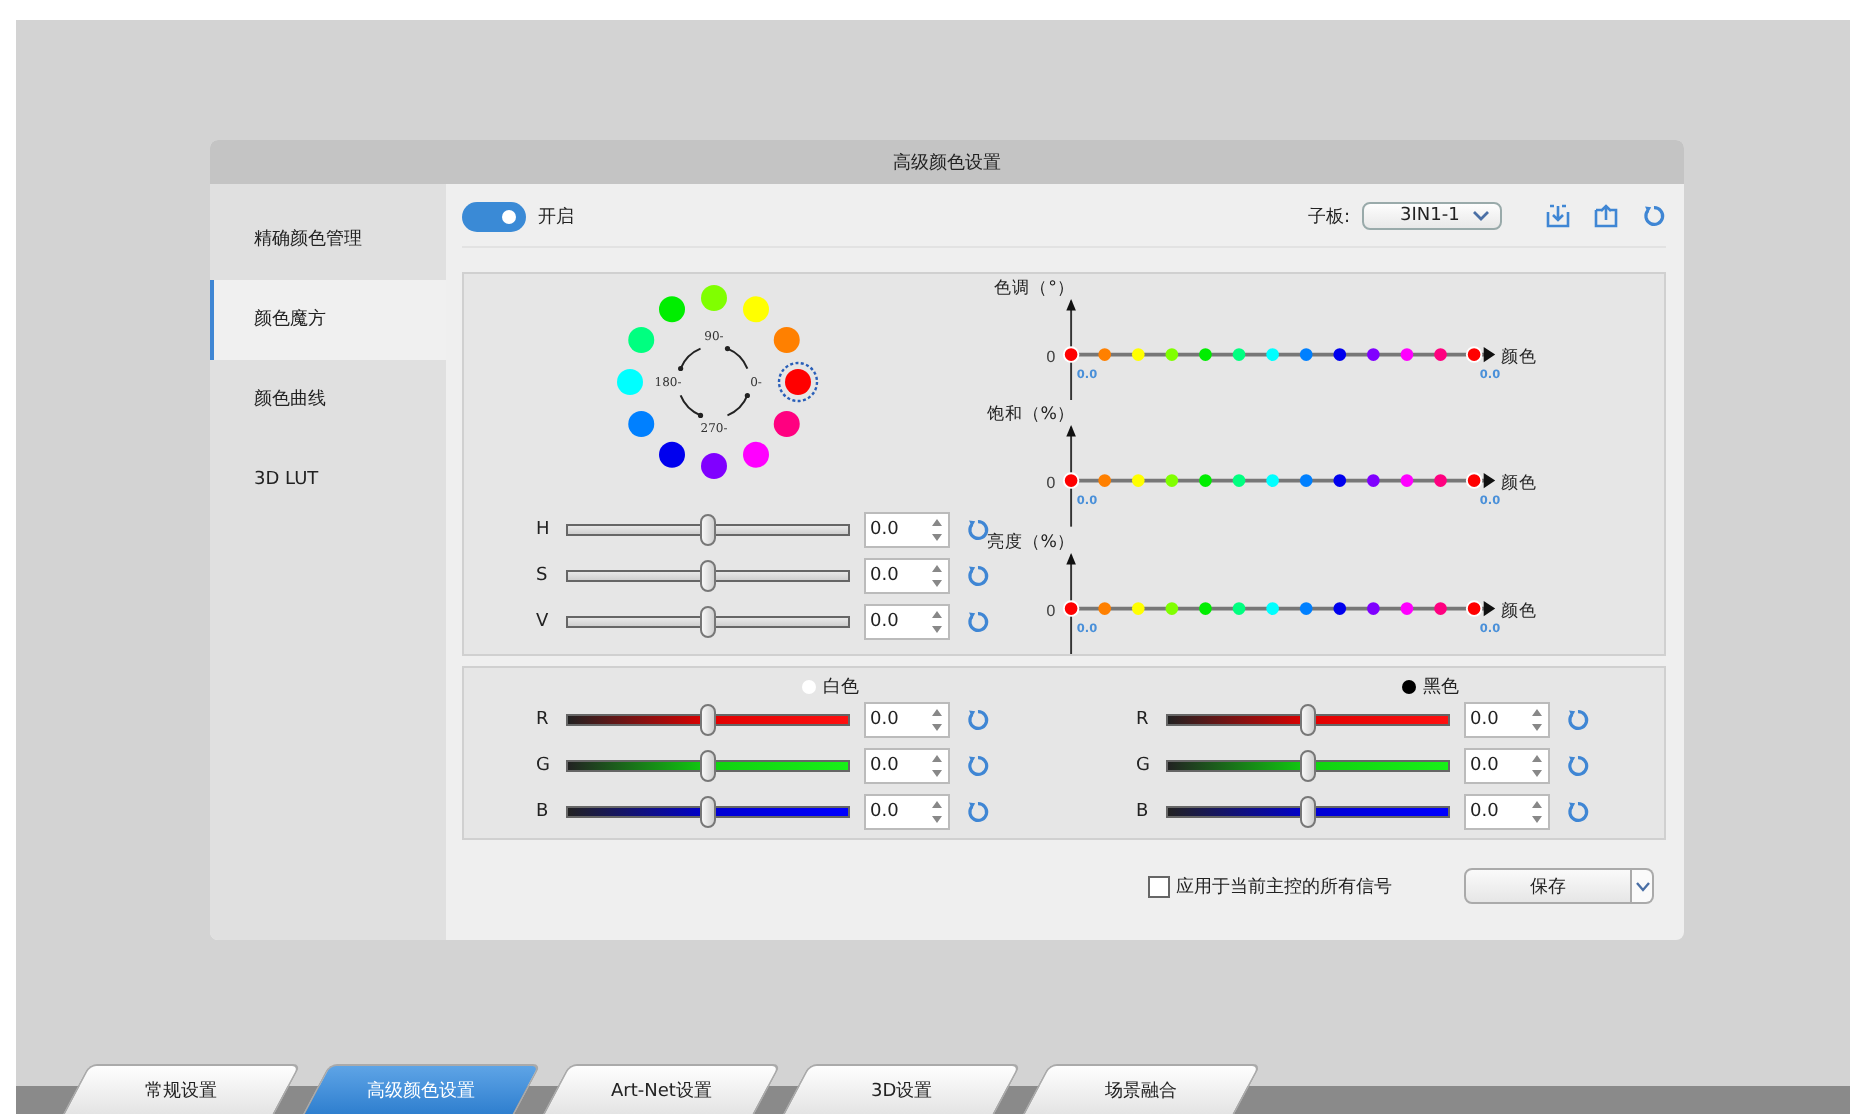 Image resolution: width=1850 pixels, height=1114 pixels. Describe the element at coordinates (902, 1089) in the screenshot. I see `tab: 3D设置` at that location.